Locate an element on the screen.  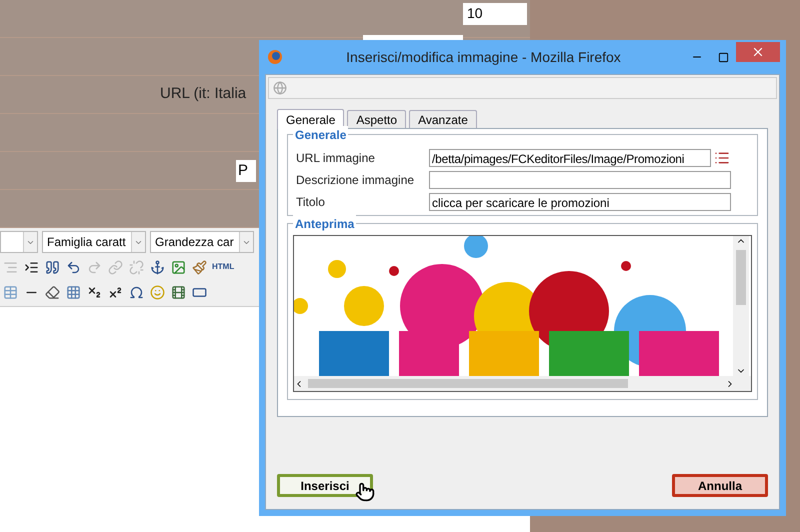
globe-icon is located at coordinates (280, 88).